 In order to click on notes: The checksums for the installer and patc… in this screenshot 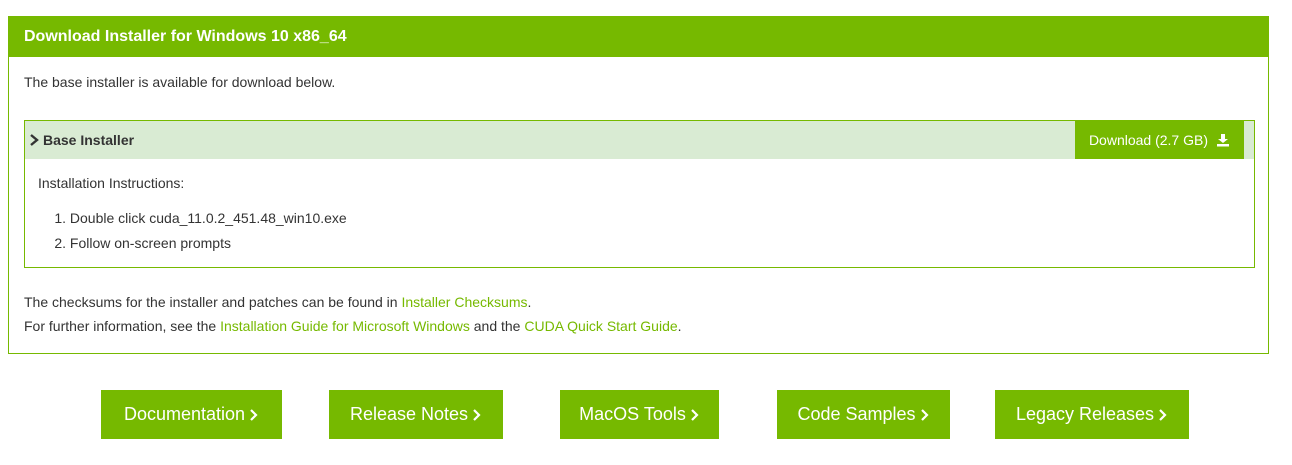, I will do `click(353, 314)`.